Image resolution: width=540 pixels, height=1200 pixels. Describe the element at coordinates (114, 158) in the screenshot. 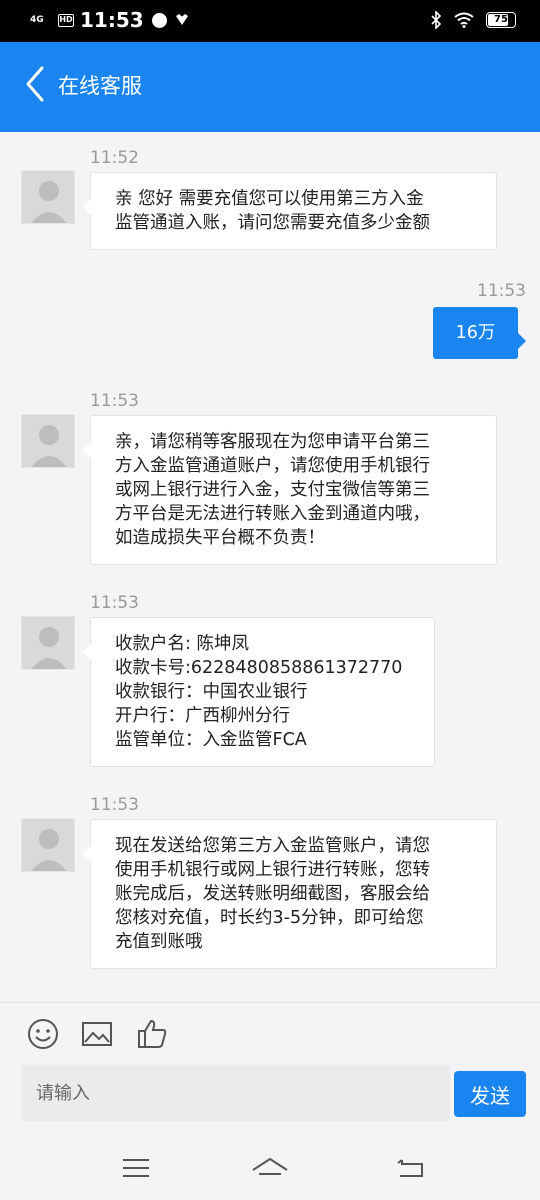

I see `message-timestamp: 11:52` at that location.